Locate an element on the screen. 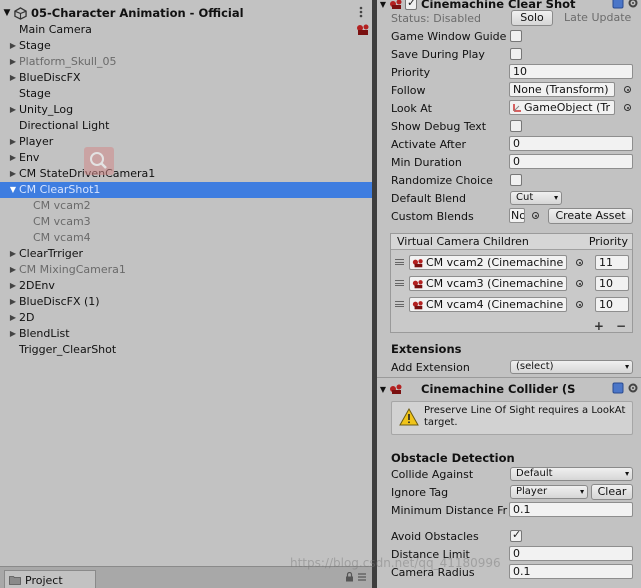 The height and width of the screenshot is (588, 641). hierarchy-item: ▶ 2DEnv is located at coordinates (186, 286).